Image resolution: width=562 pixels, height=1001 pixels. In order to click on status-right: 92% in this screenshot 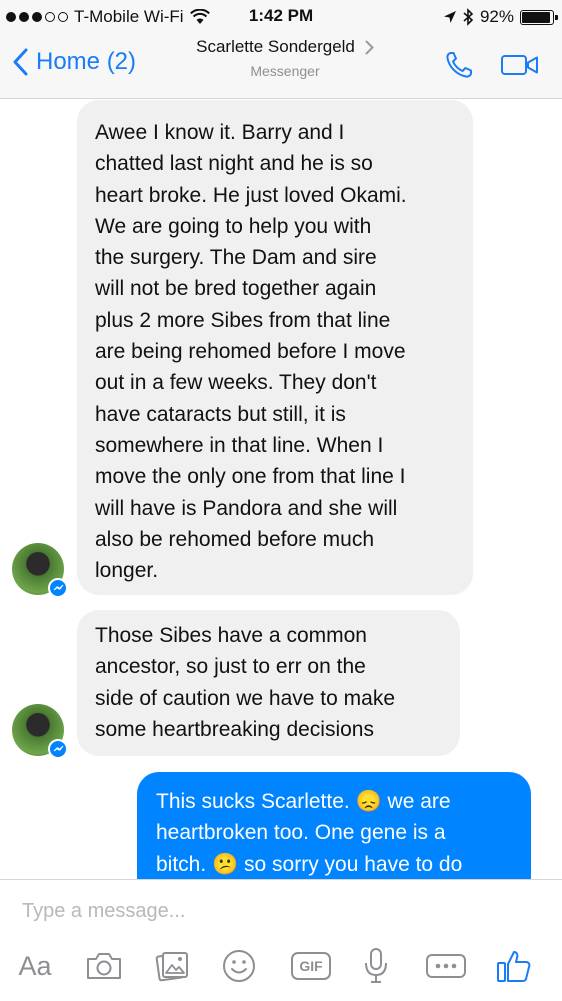, I will do `click(500, 17)`.